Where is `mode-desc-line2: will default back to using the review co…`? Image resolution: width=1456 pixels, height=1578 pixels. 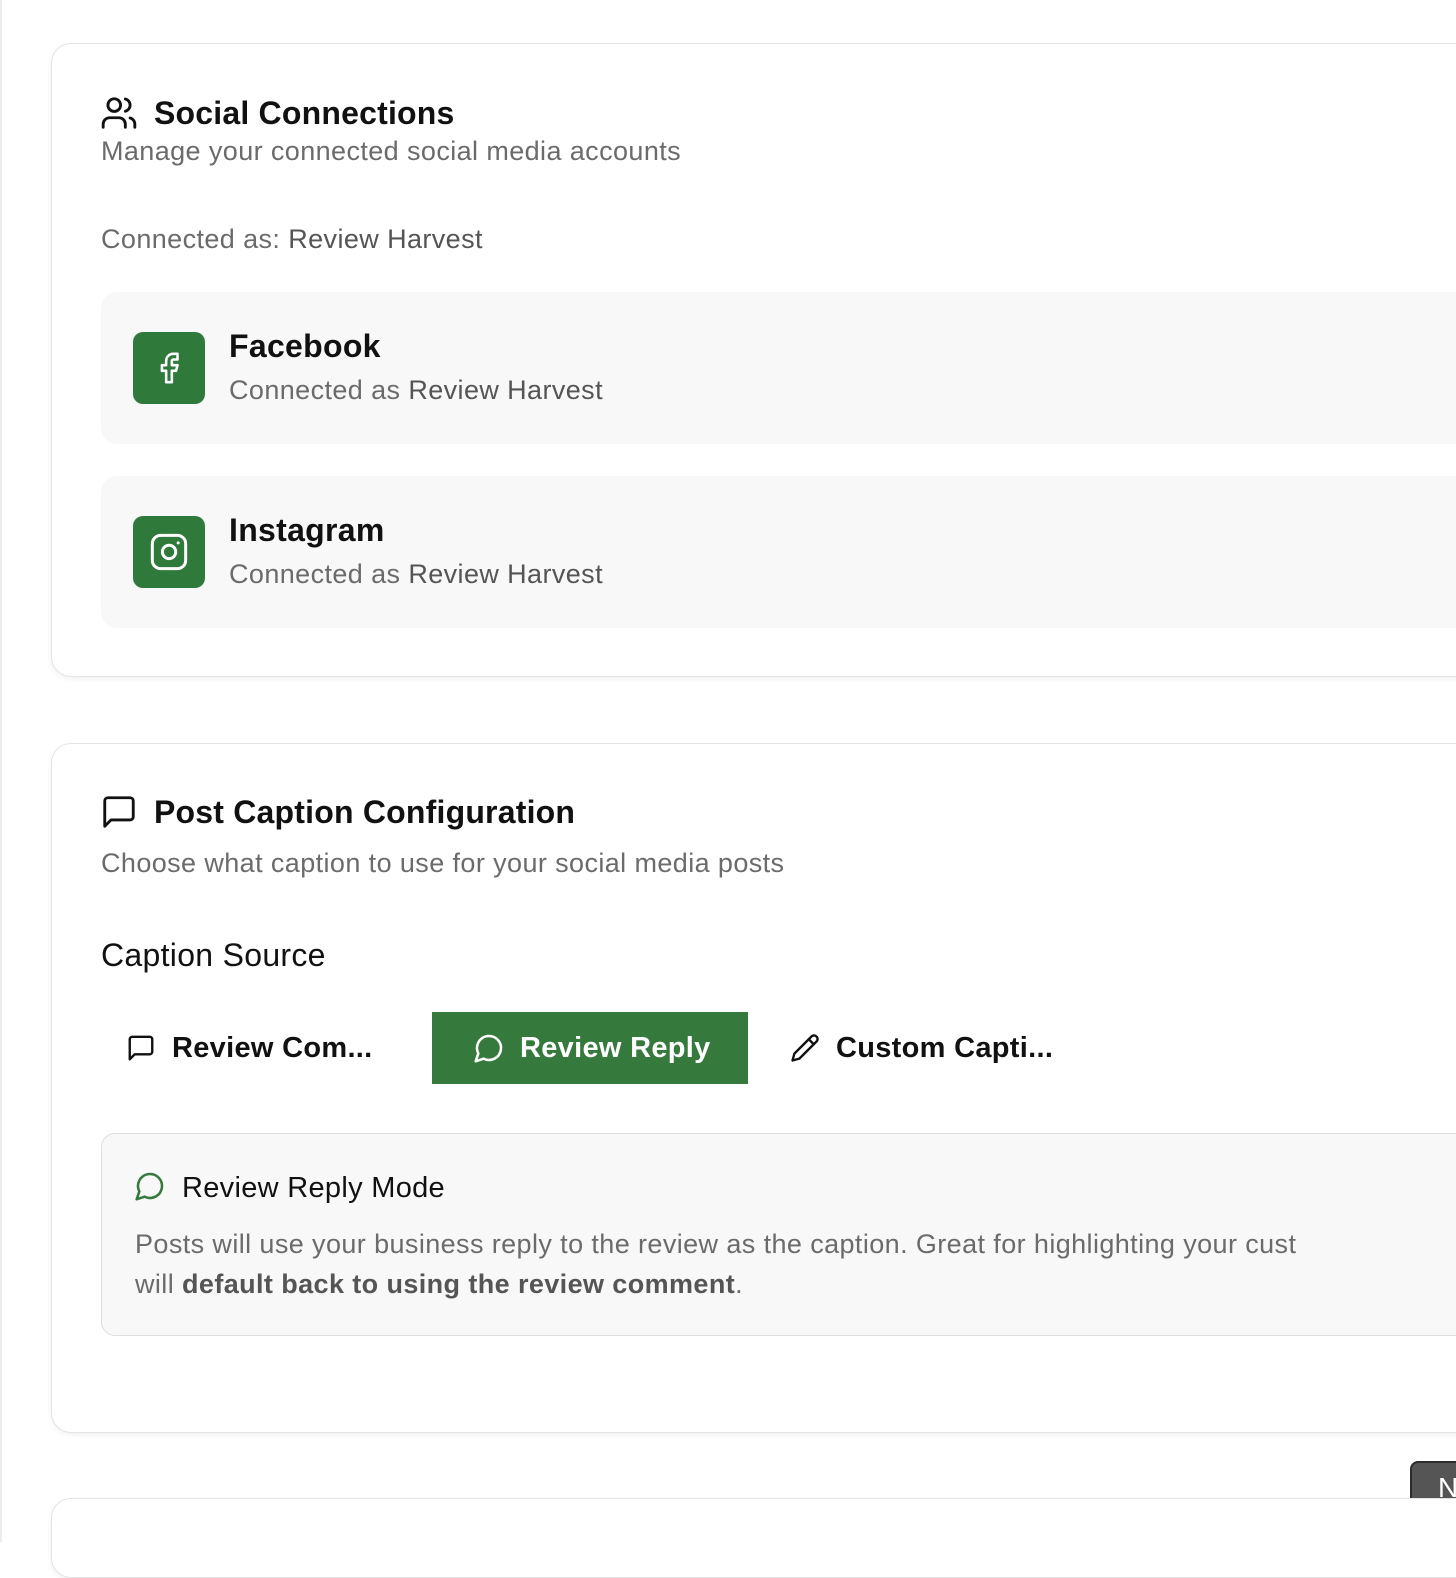 mode-desc-line2: will default back to using the review co… is located at coordinates (795, 1284).